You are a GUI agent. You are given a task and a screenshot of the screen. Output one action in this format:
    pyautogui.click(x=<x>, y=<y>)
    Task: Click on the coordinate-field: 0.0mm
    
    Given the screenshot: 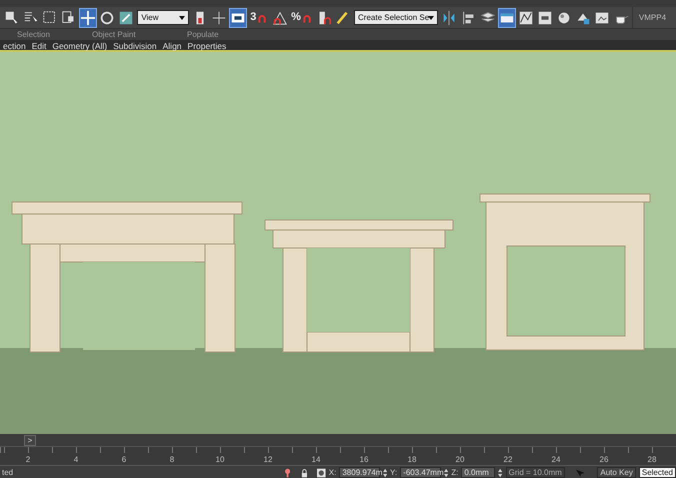 What is the action you would take?
    pyautogui.click(x=478, y=472)
    